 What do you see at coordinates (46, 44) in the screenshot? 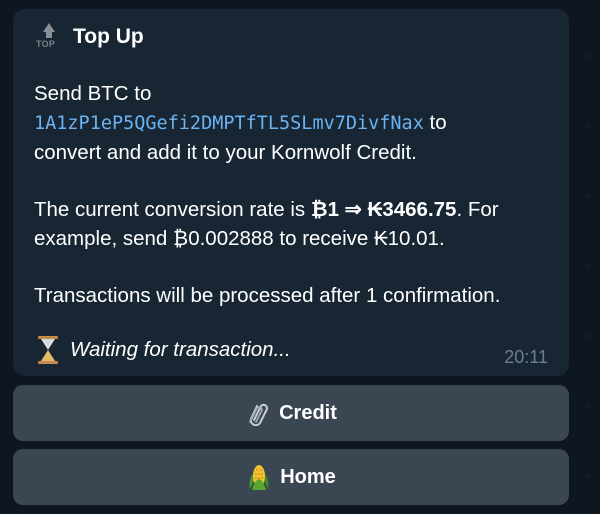
I see `top-icon-label: TOP` at bounding box center [46, 44].